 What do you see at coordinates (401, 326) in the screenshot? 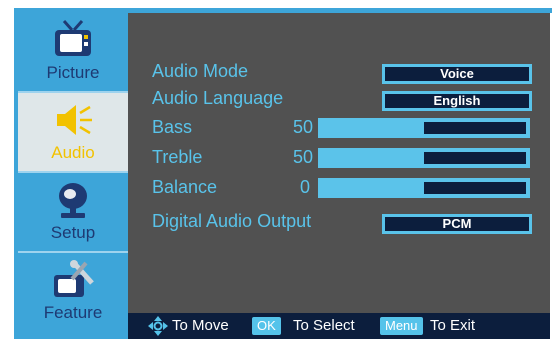
I see `menu-key: Menu` at bounding box center [401, 326].